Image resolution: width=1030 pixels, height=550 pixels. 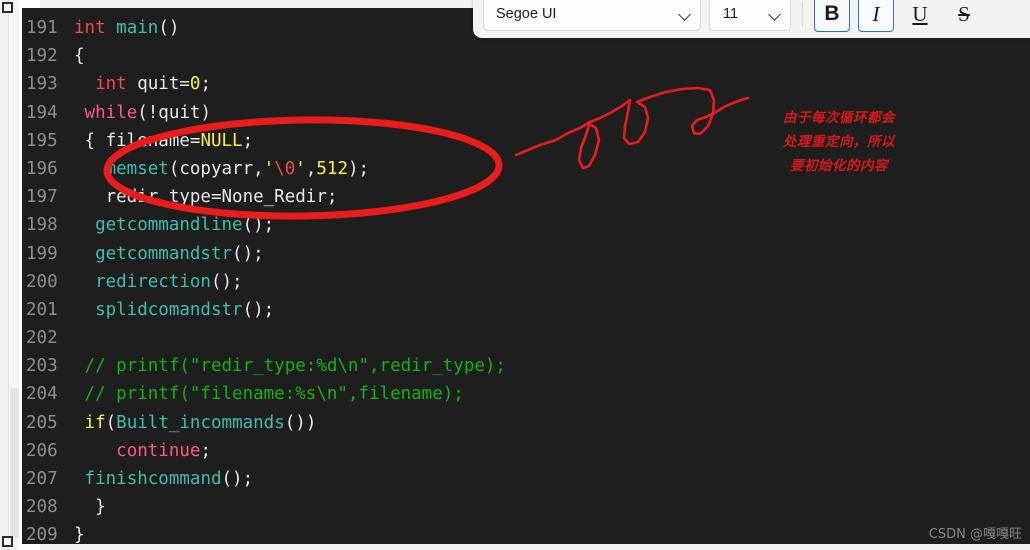 I want to click on line-number: 196, so click(x=42, y=168).